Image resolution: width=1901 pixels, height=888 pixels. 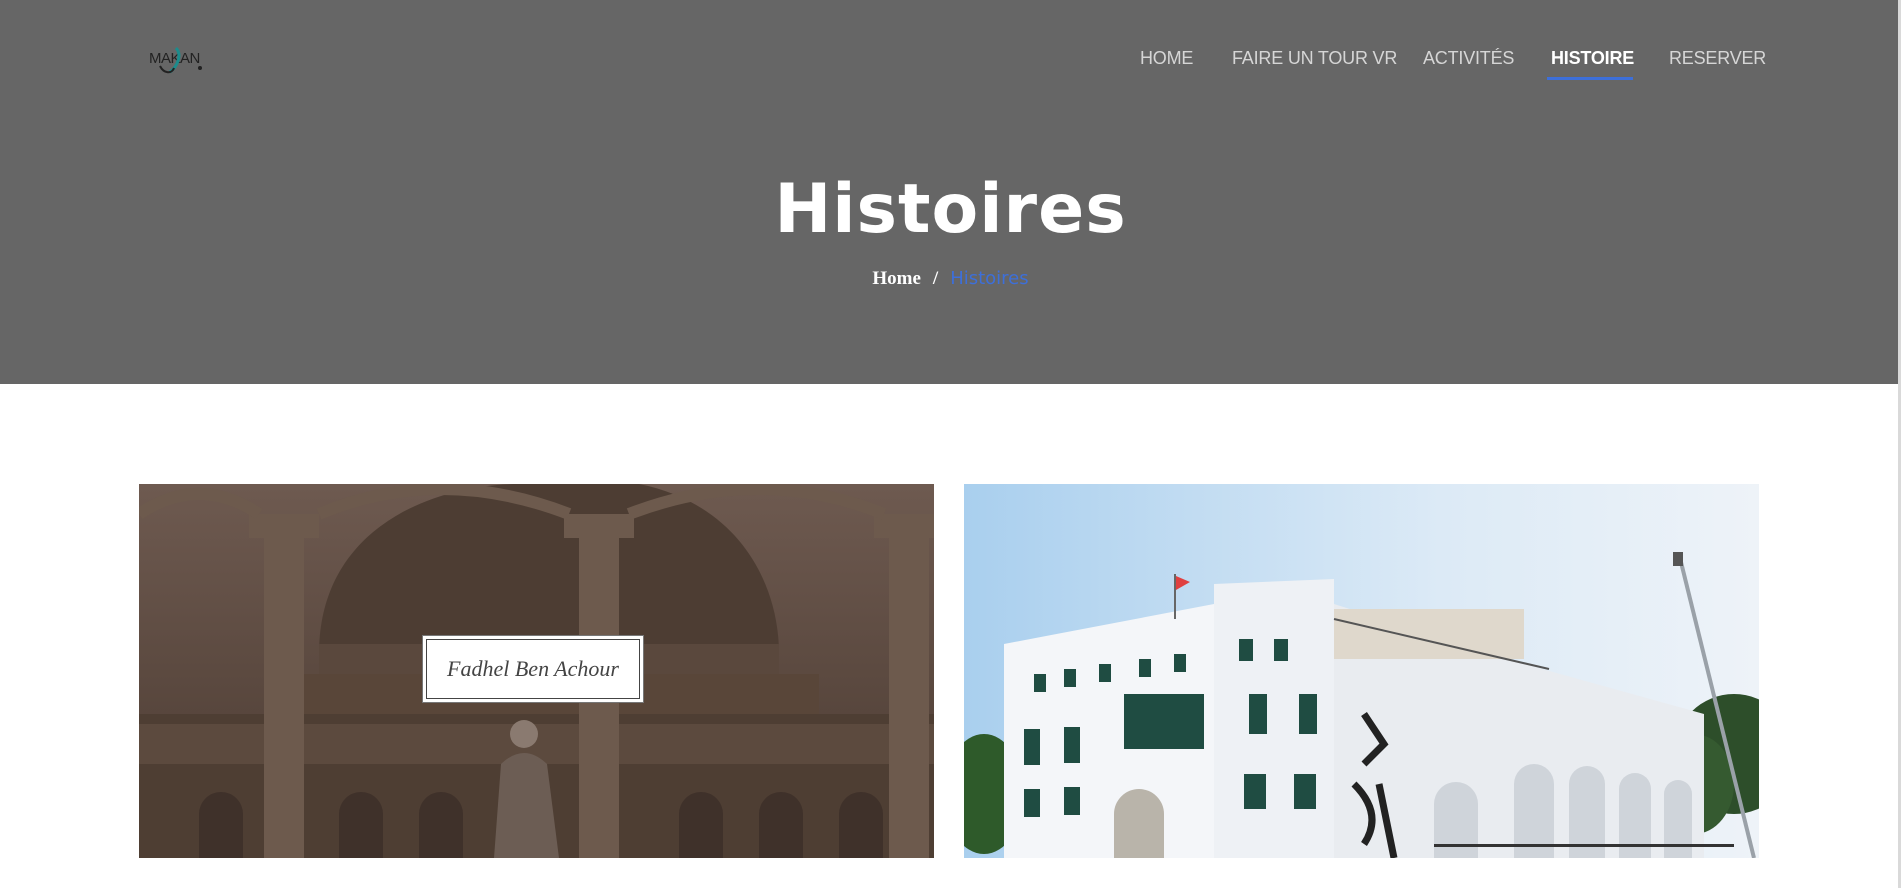 I want to click on breadcrumb: Home / Histoires, so click(x=950, y=279).